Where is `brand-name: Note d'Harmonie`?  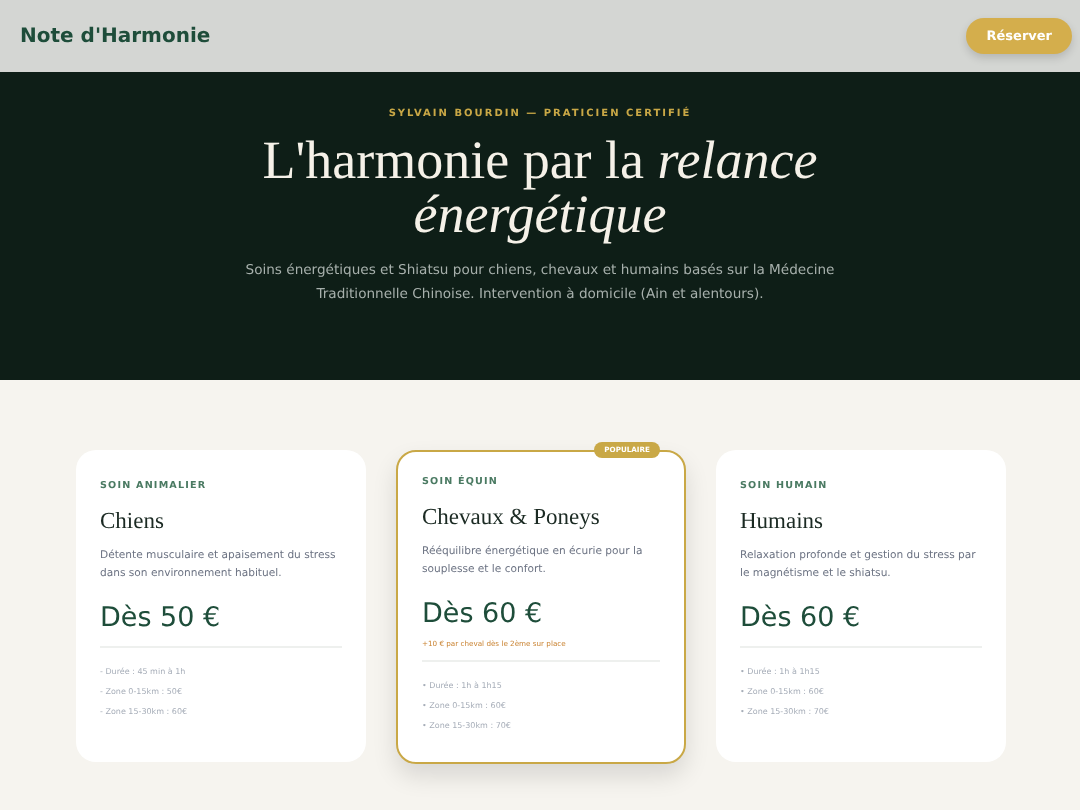
brand-name: Note d'Harmonie is located at coordinates (115, 36).